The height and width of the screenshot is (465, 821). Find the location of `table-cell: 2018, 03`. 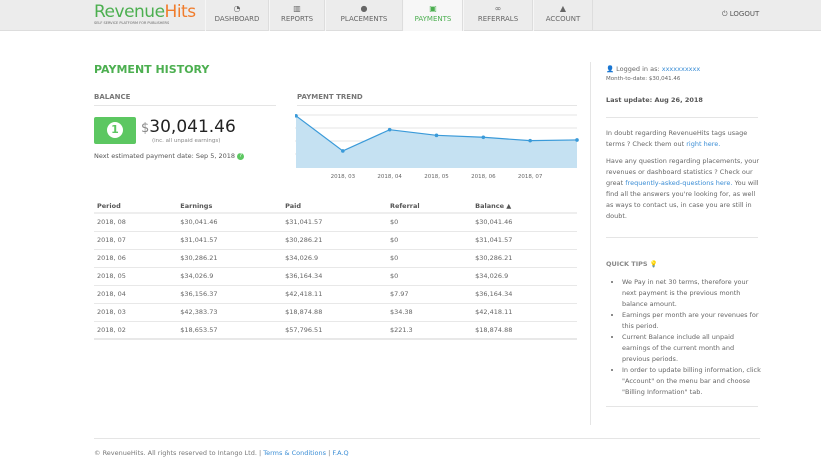

table-cell: 2018, 03 is located at coordinates (136, 312).